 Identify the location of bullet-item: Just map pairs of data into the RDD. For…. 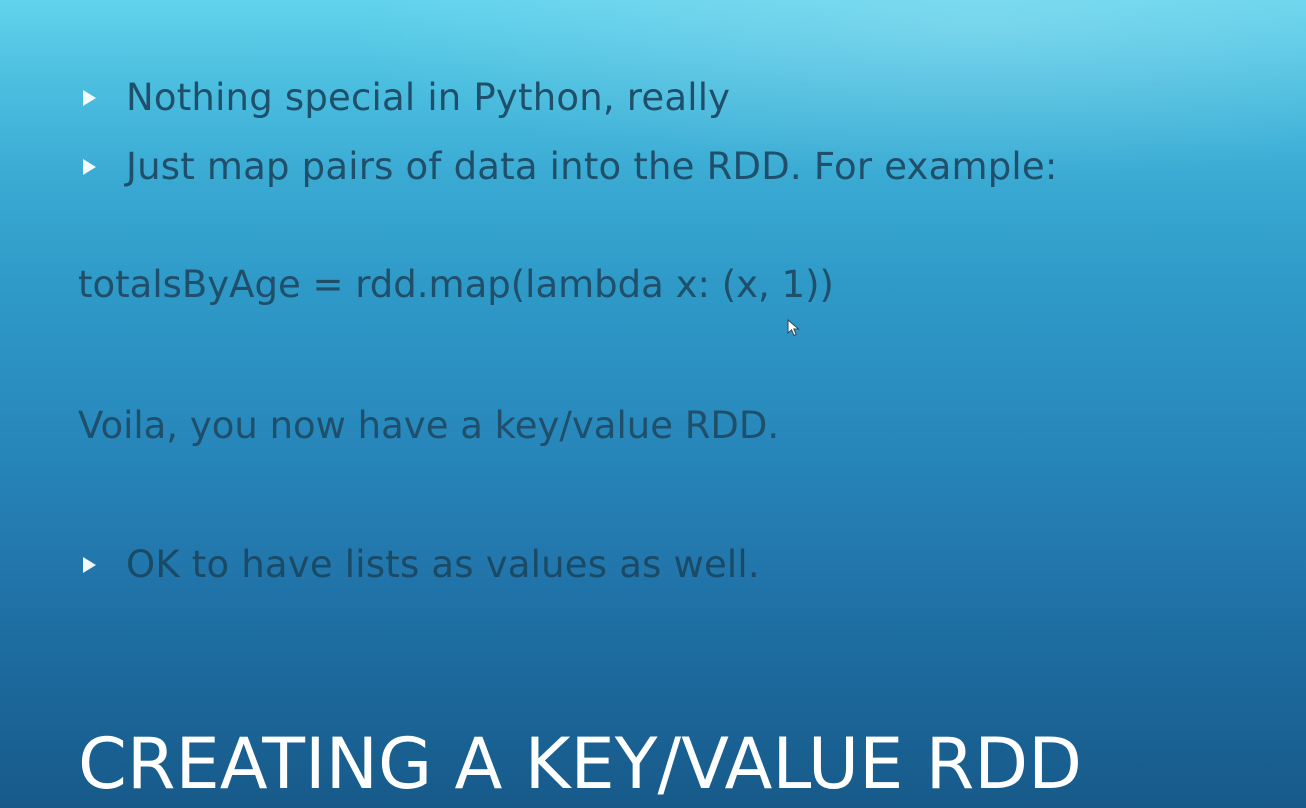
(570, 166).